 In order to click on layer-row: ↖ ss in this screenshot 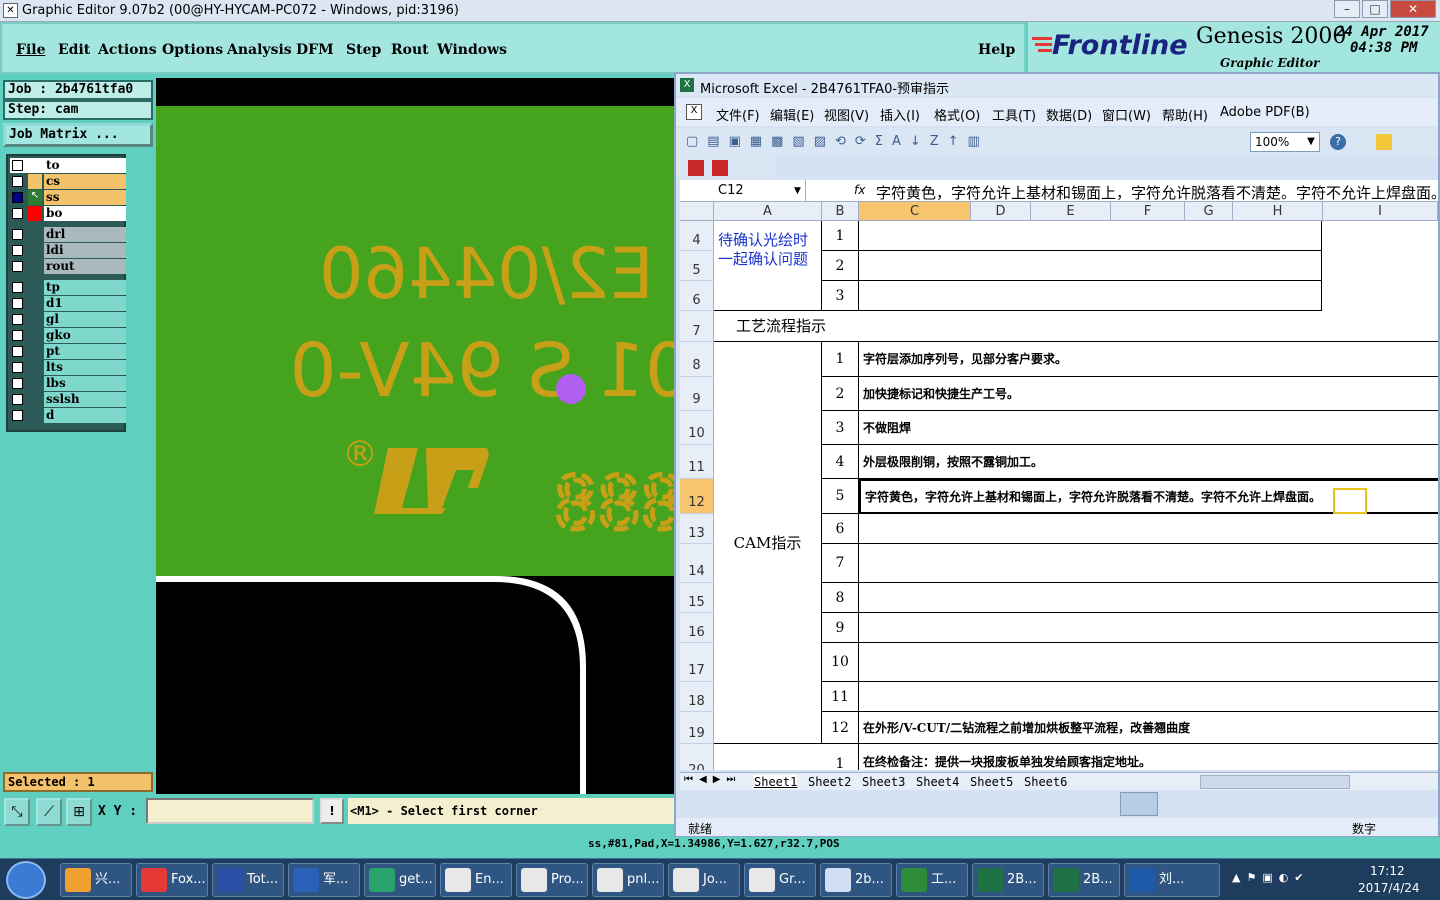, I will do `click(68, 197)`.